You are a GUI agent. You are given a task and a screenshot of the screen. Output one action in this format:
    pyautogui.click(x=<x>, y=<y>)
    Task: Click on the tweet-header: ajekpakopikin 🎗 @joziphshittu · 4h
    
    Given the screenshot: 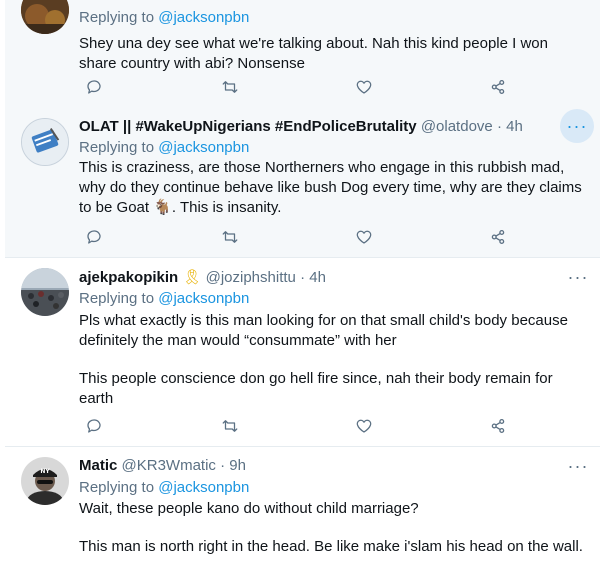 What is the action you would take?
    pyautogui.click(x=202, y=278)
    